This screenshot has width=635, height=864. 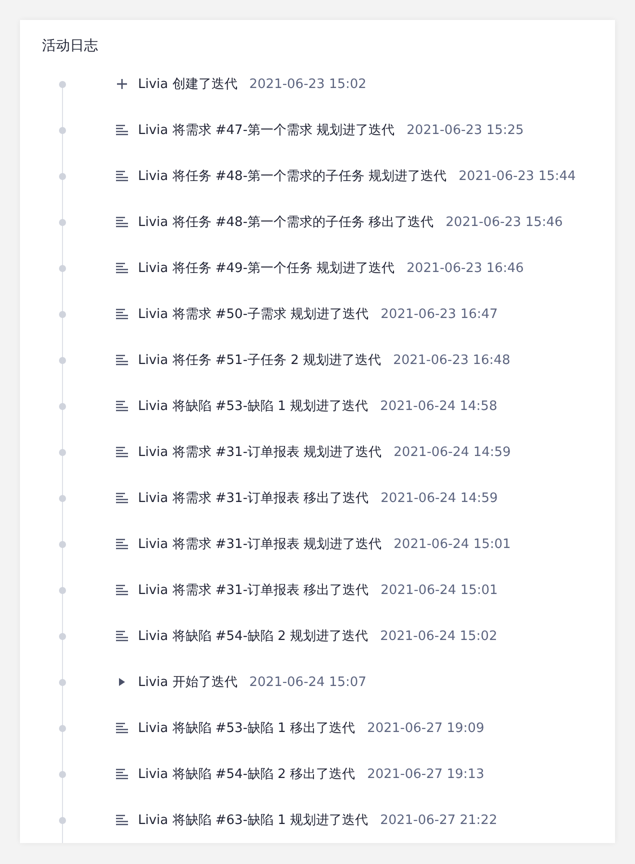 I want to click on activity-time: 2021-06-23 15:02, so click(x=307, y=84).